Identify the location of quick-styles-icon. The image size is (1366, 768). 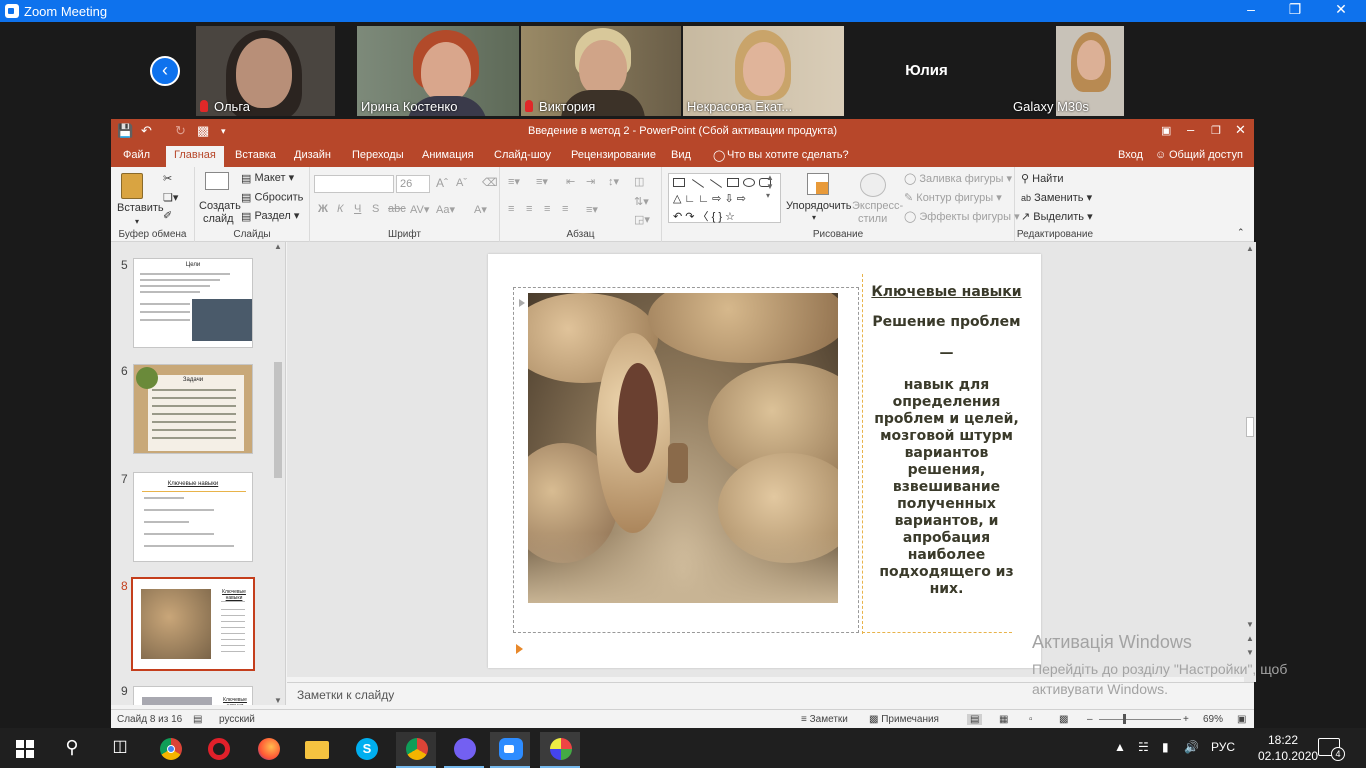
(873, 185).